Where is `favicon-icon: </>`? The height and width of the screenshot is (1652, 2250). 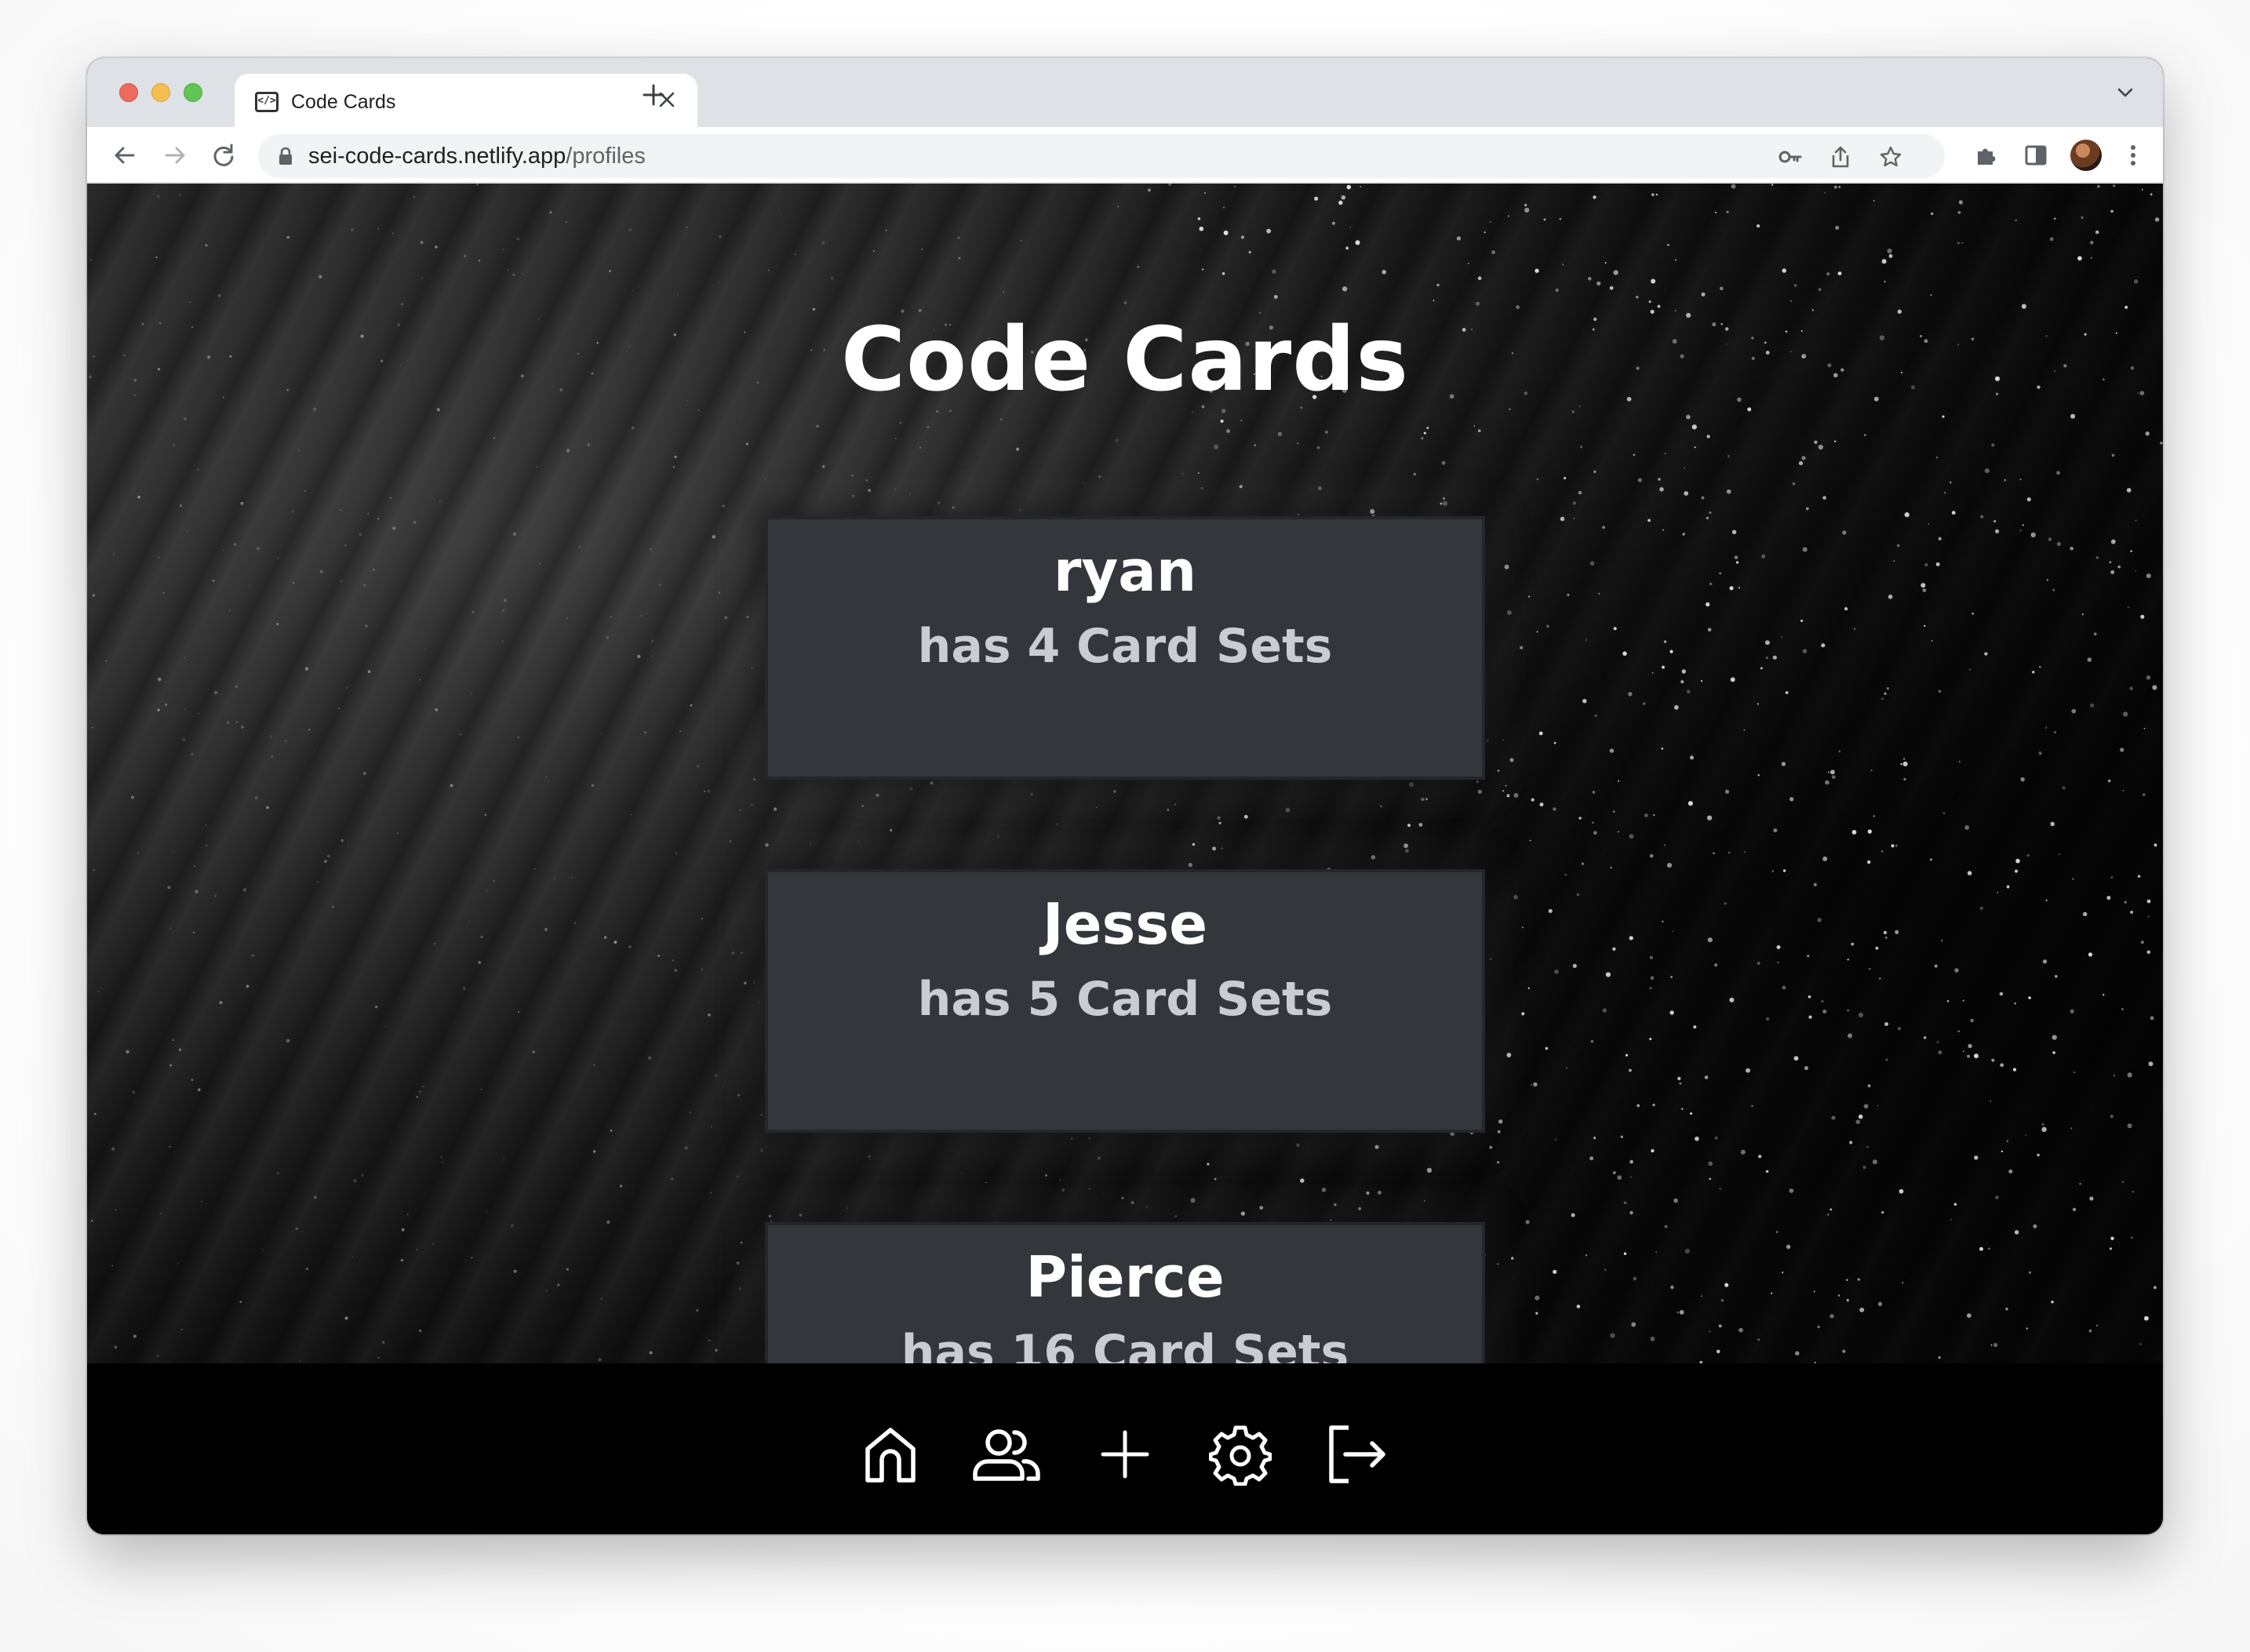
favicon-icon: </> is located at coordinates (267, 102).